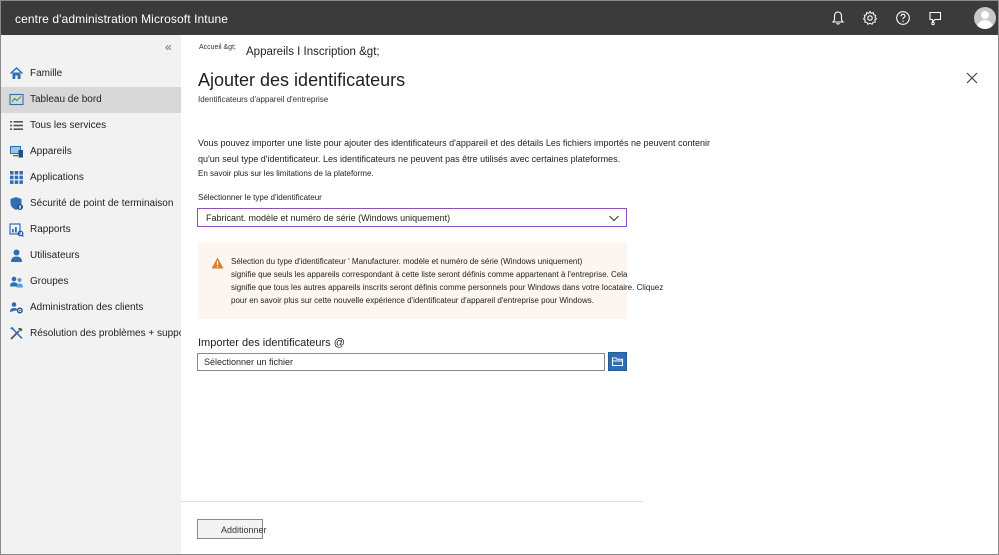  Describe the element at coordinates (302, 80) in the screenshot. I see `page-title: Ajouter des identificateurs` at that location.